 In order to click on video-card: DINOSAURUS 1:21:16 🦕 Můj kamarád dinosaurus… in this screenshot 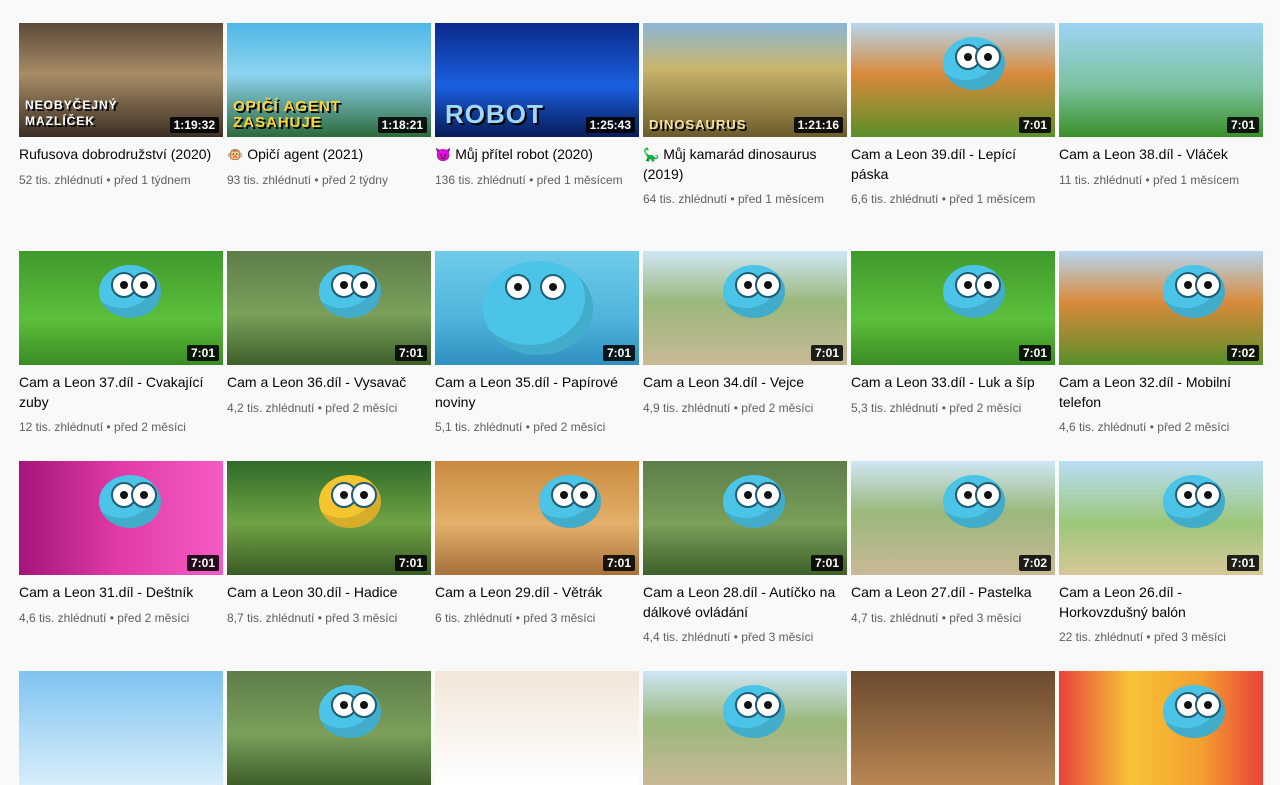, I will do `click(745, 137)`.